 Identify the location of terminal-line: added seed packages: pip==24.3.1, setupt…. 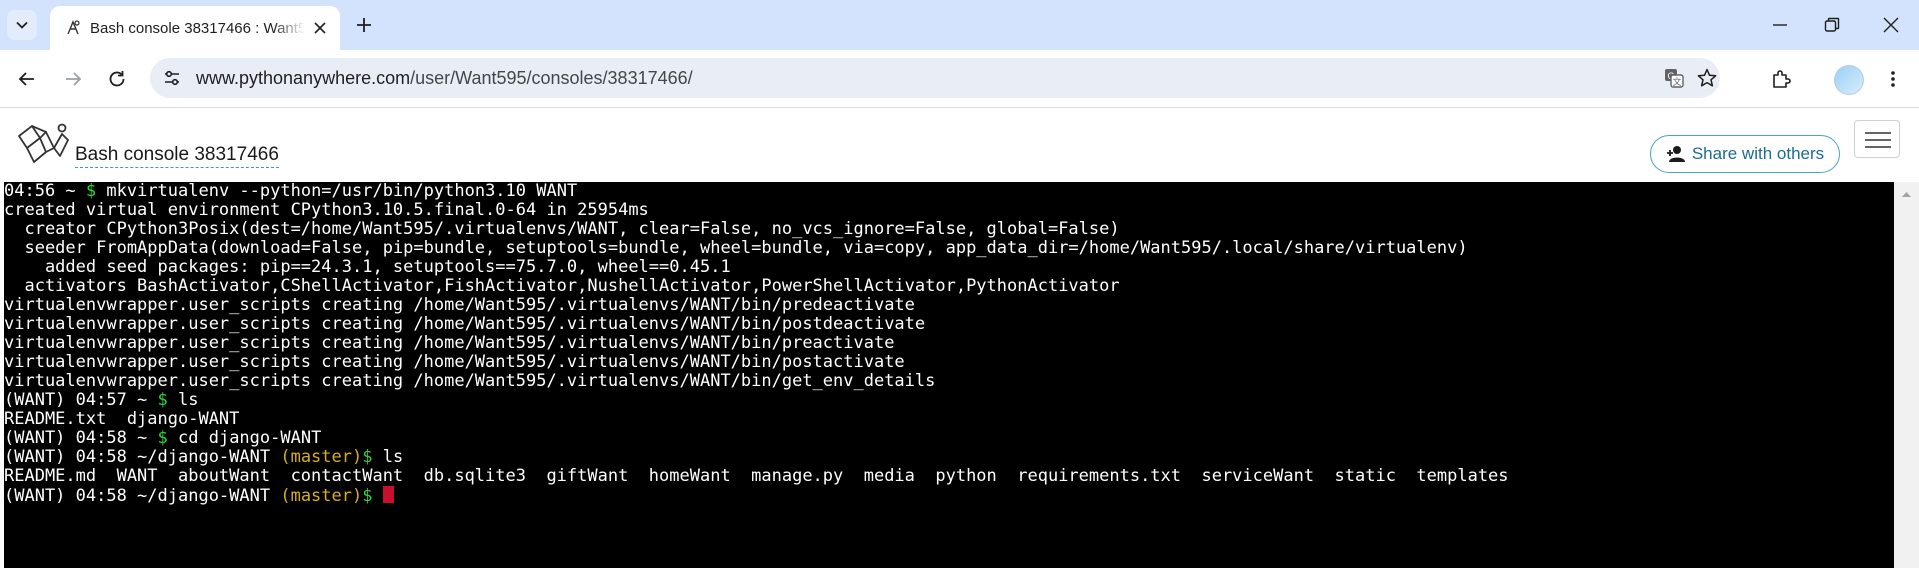
(949, 267).